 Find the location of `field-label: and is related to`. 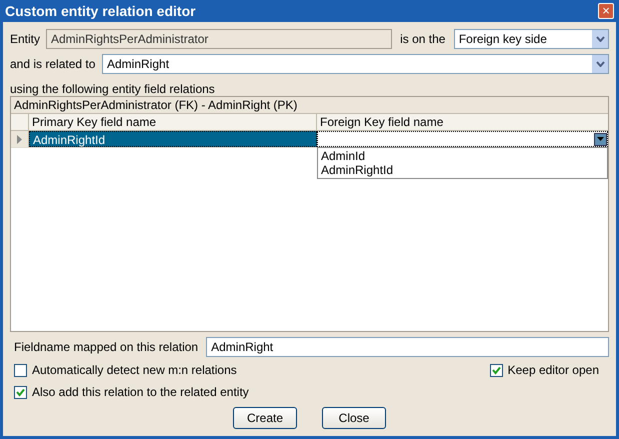

field-label: and is related to is located at coordinates (53, 64).